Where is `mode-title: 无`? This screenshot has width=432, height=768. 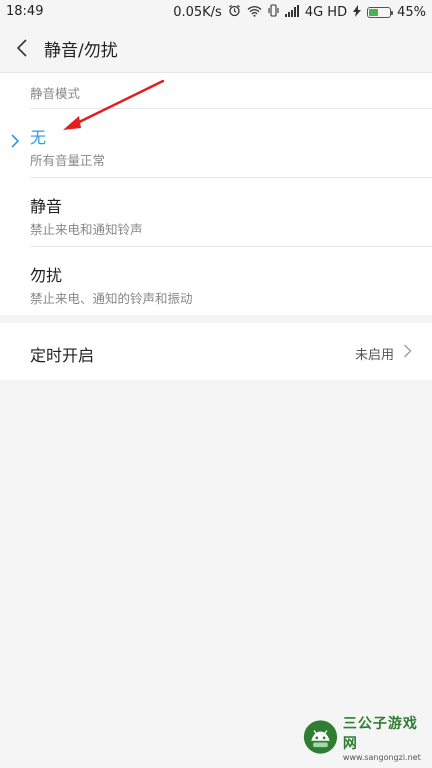 mode-title: 无 is located at coordinates (38, 137).